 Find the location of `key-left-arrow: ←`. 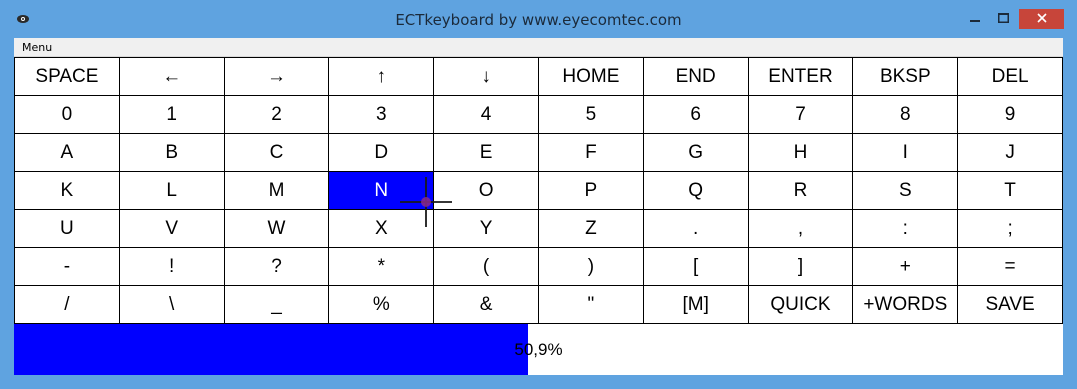

key-left-arrow: ← is located at coordinates (172, 77).